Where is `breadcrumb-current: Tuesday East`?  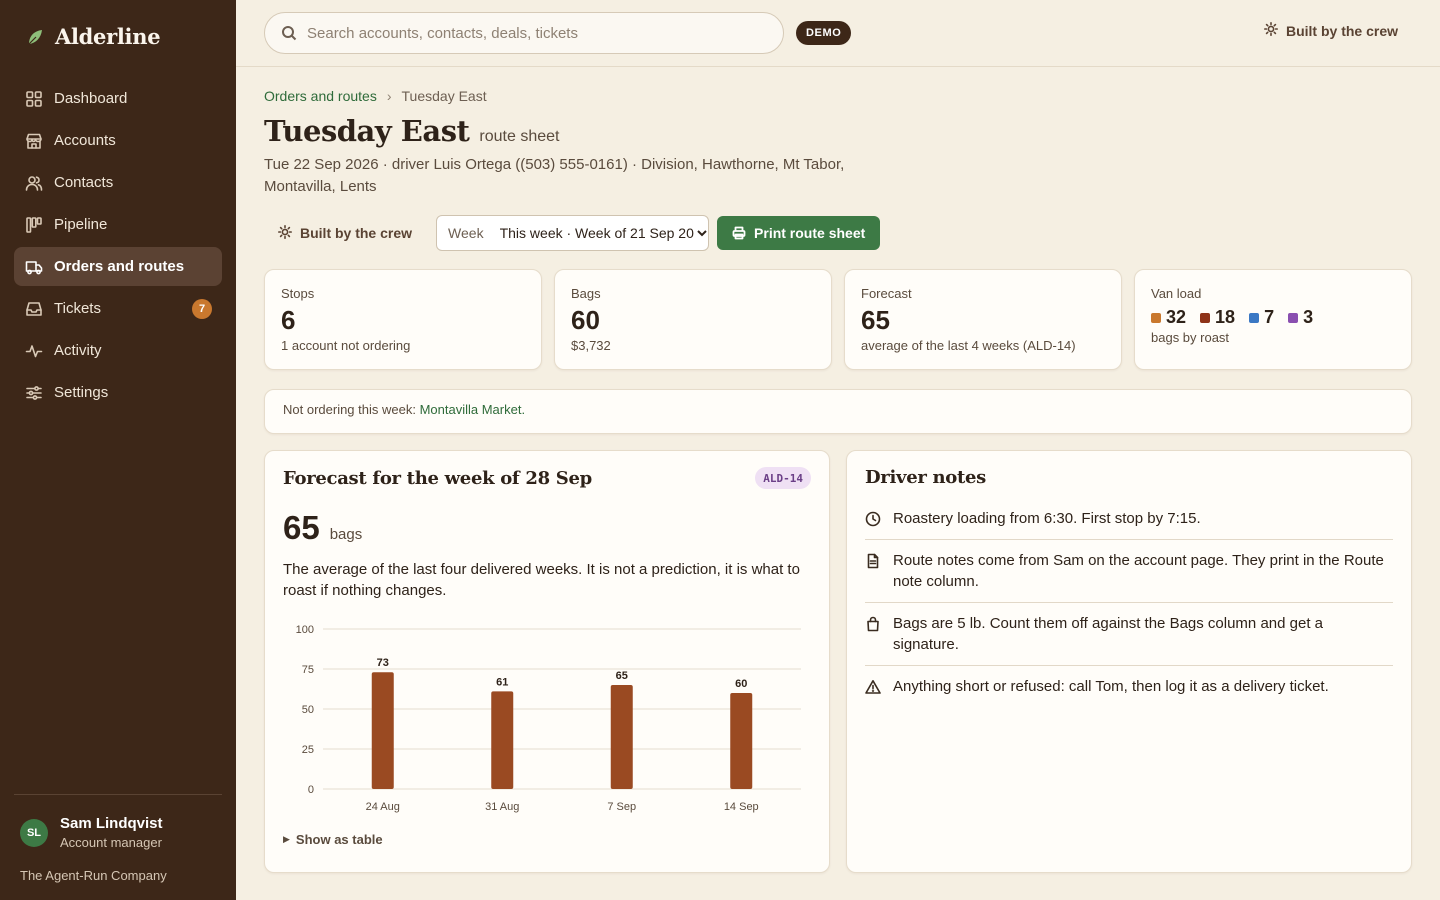
breadcrumb-current: Tuesday East is located at coordinates (444, 96).